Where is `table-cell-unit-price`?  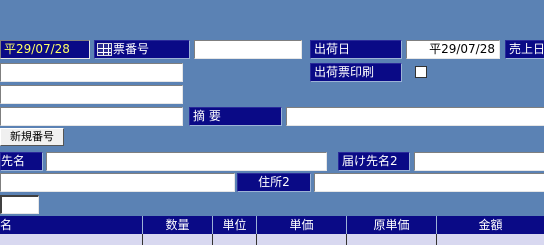
table-cell-unit-price is located at coordinates (301, 239).